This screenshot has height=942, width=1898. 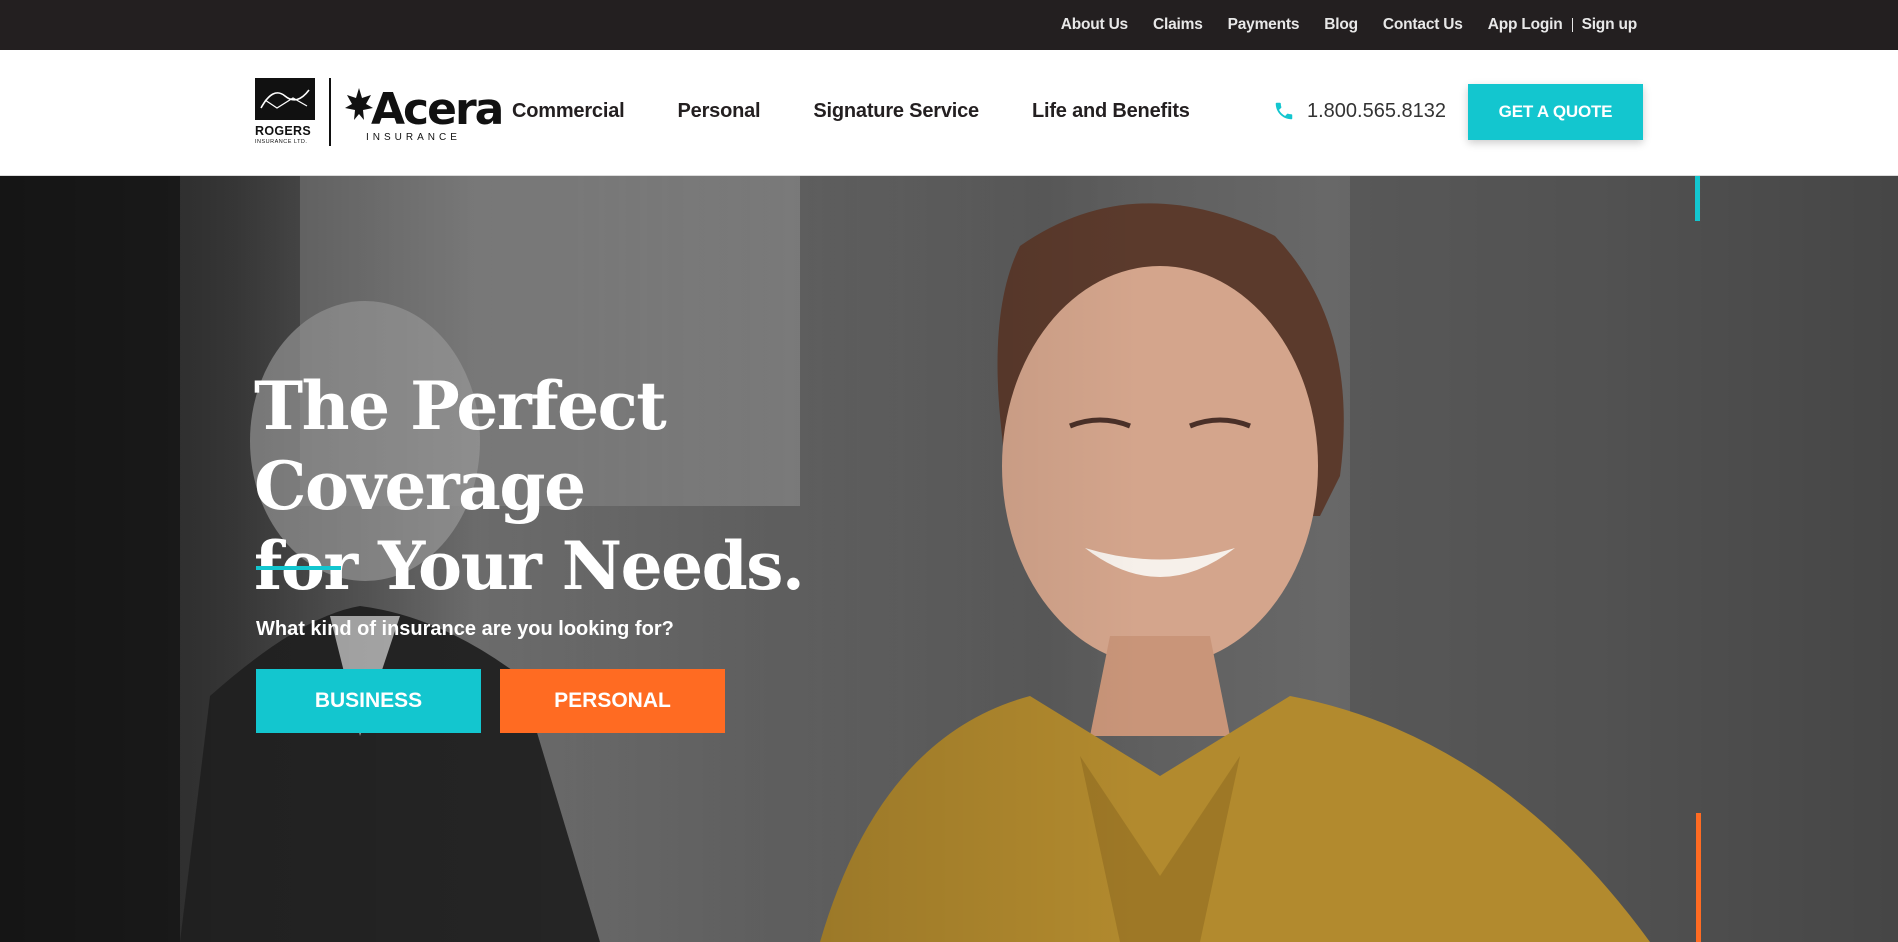 What do you see at coordinates (283, 131) in the screenshot?
I see `rogers-wordmark: ROGERS` at bounding box center [283, 131].